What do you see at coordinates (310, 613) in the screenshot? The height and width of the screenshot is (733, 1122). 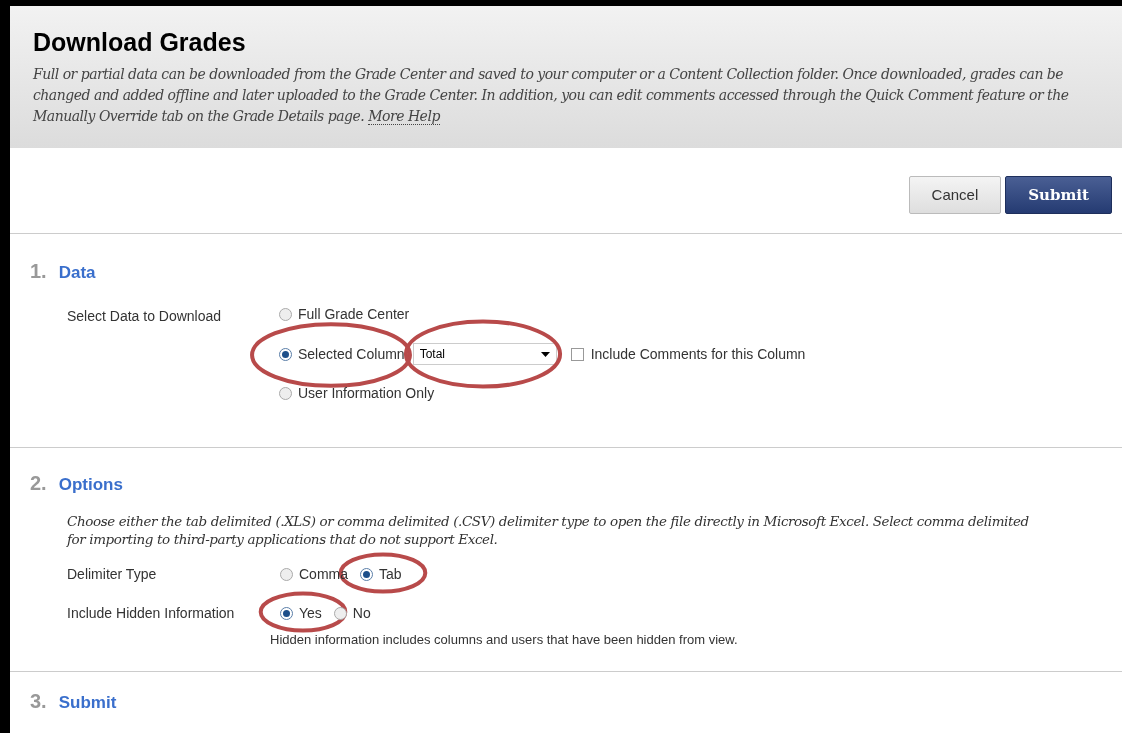 I see `option-label: Yes` at bounding box center [310, 613].